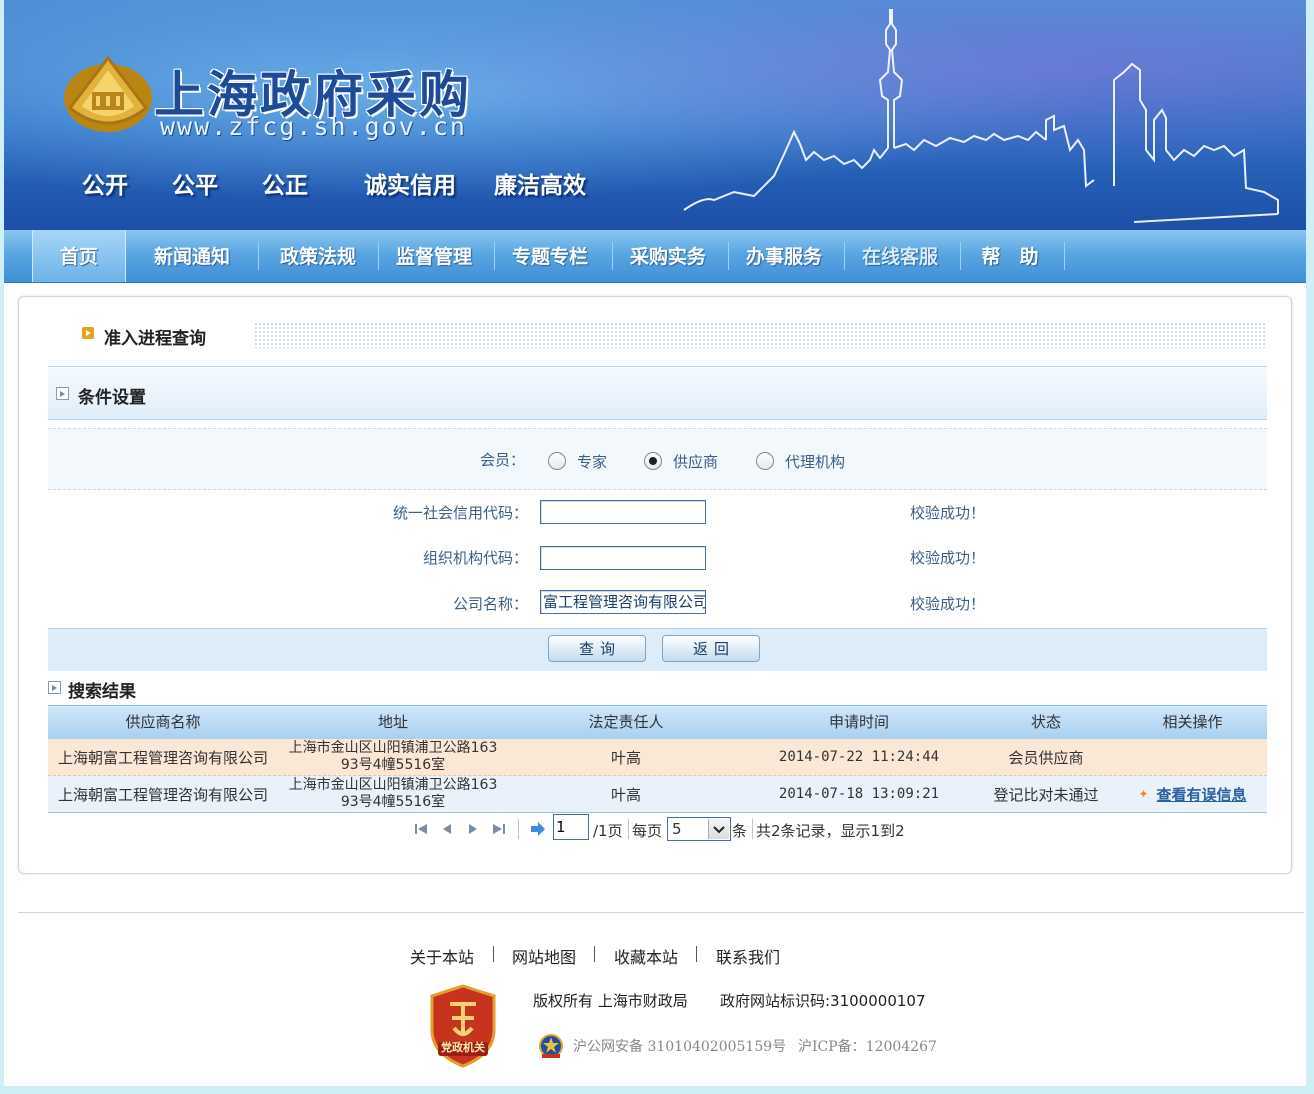 Image resolution: width=1314 pixels, height=1094 pixels. Describe the element at coordinates (695, 461) in the screenshot. I see `radio-supplier-label: 供应商` at that location.